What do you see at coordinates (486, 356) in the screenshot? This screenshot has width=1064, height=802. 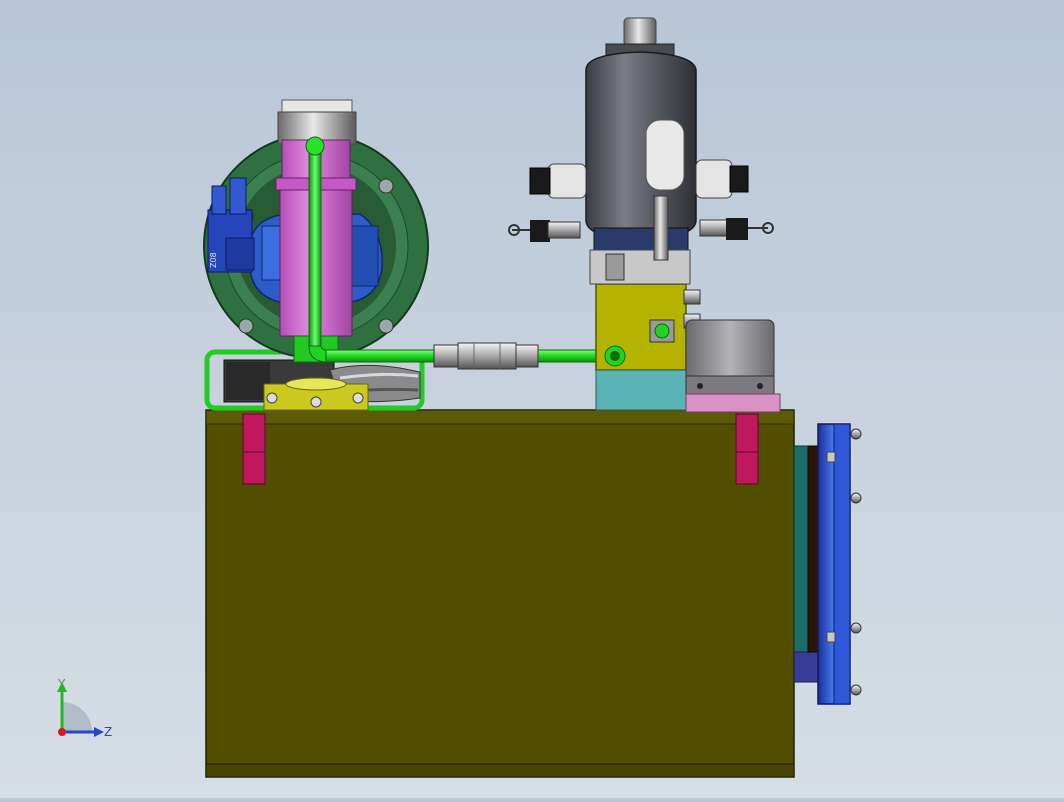 I see `hose-fitting` at bounding box center [486, 356].